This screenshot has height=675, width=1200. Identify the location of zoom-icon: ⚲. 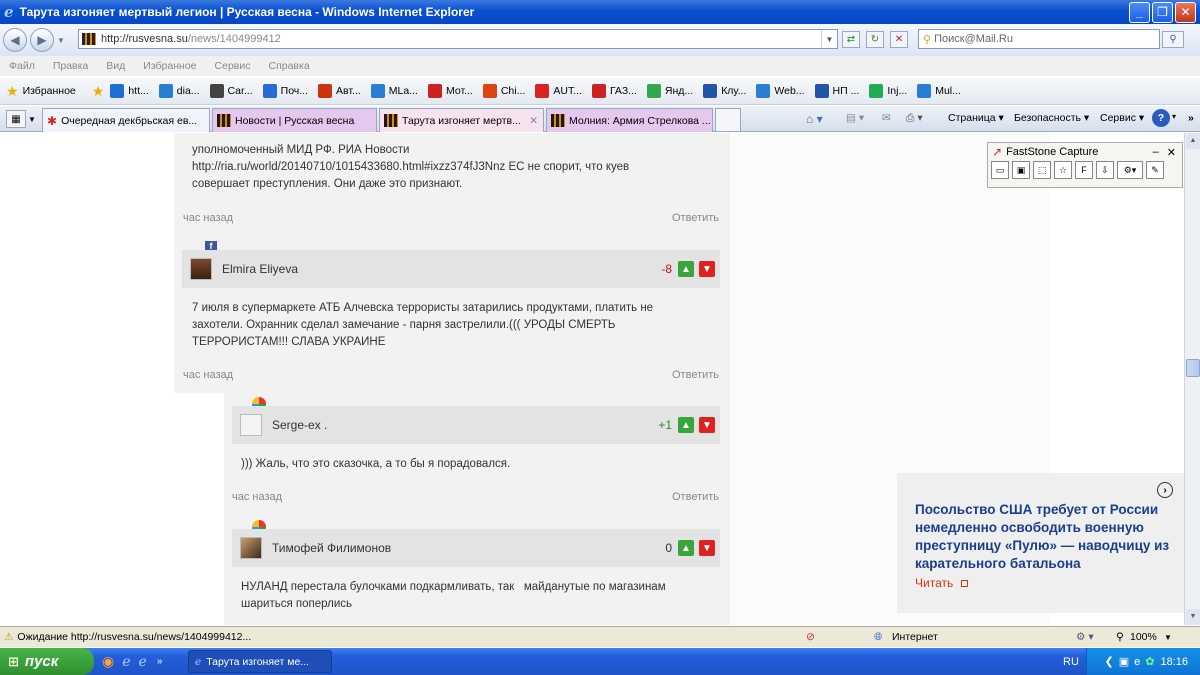
(1120, 637).